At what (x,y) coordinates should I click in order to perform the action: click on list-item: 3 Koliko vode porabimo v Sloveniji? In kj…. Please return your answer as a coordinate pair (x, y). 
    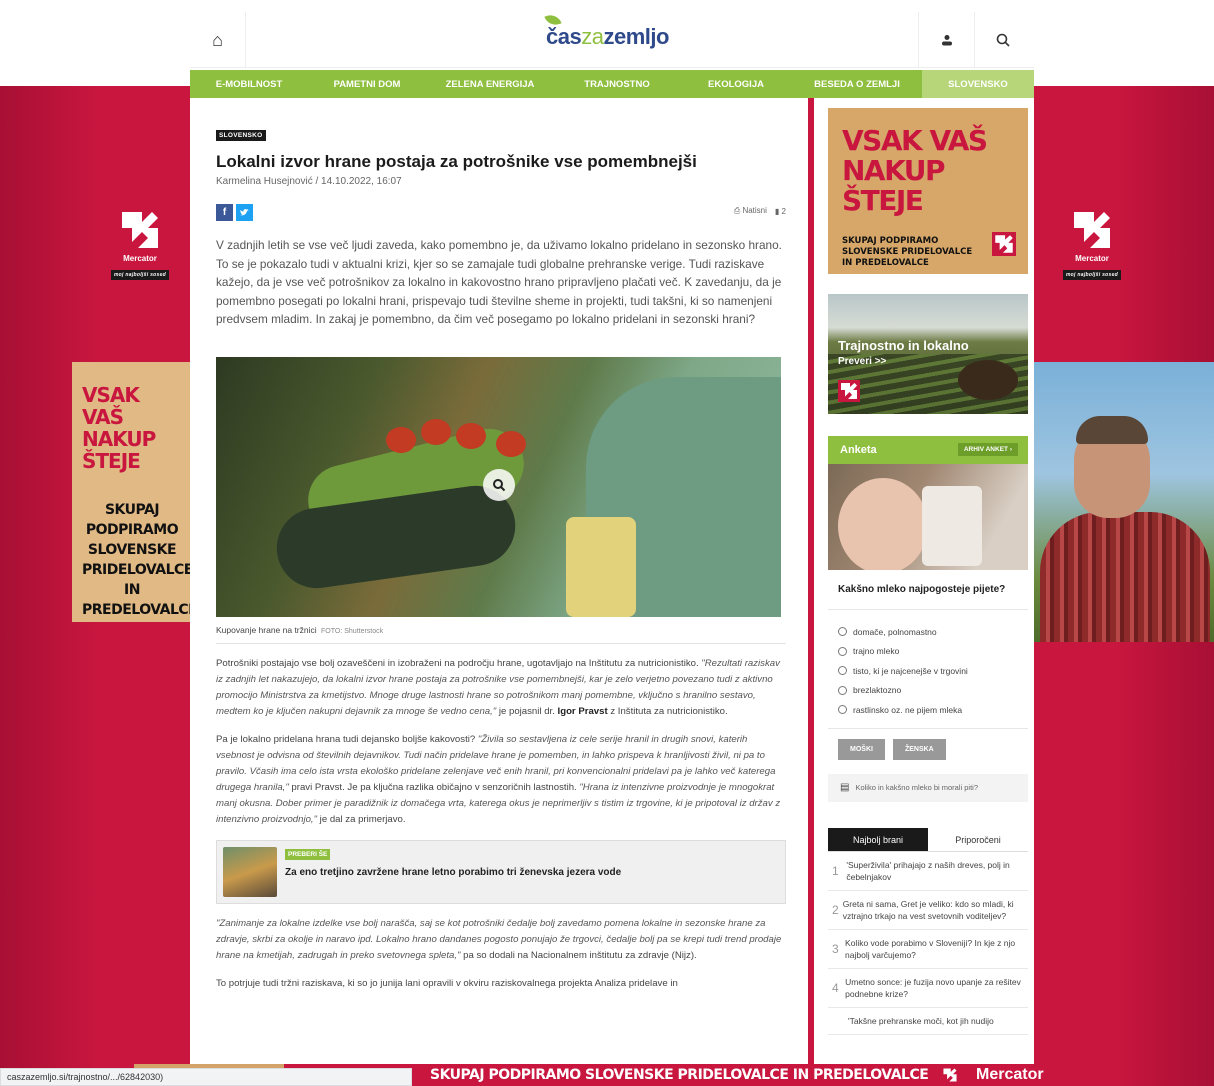
    Looking at the image, I should click on (928, 949).